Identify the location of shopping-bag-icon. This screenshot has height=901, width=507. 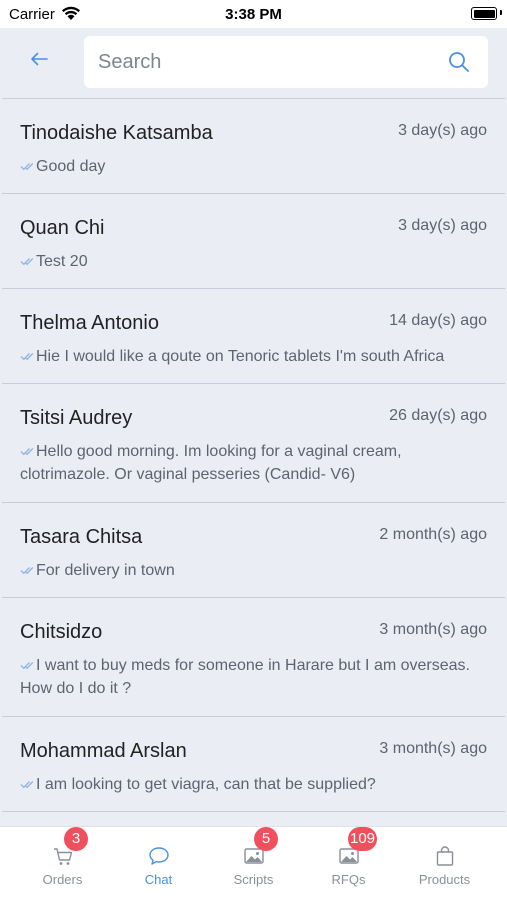
(445, 856).